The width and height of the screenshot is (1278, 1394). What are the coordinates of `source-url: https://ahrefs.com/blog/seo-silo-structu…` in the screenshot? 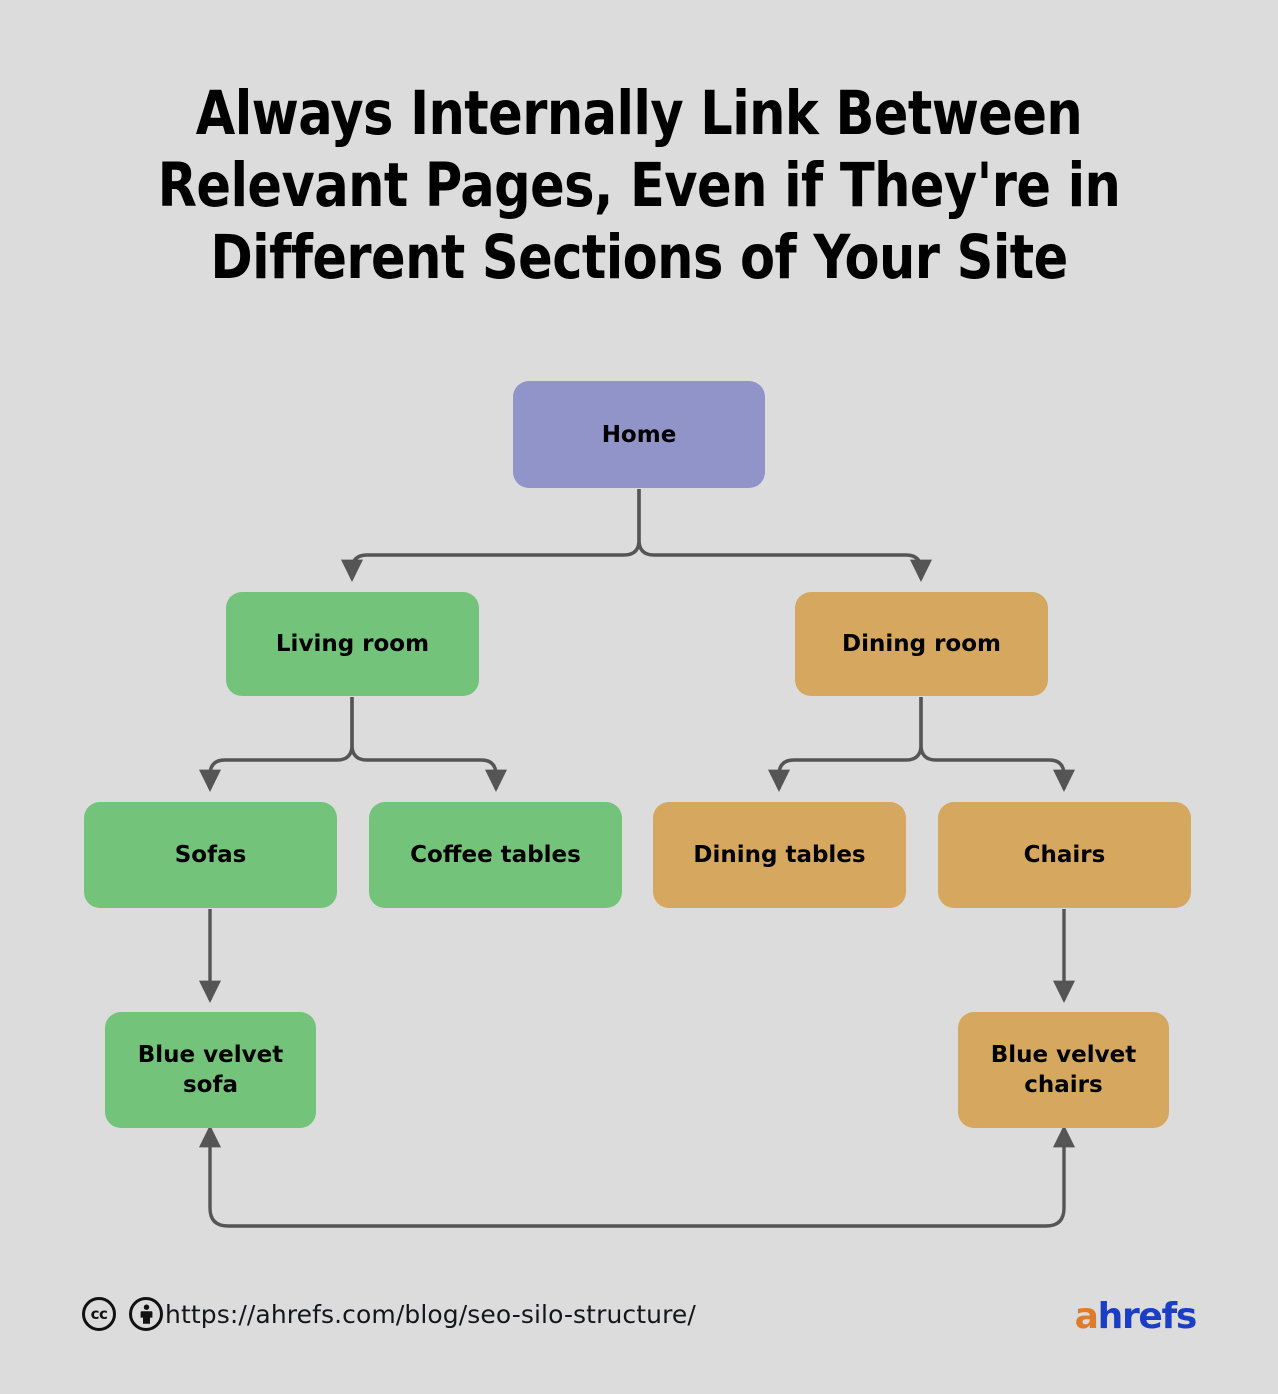 It's located at (430, 1314).